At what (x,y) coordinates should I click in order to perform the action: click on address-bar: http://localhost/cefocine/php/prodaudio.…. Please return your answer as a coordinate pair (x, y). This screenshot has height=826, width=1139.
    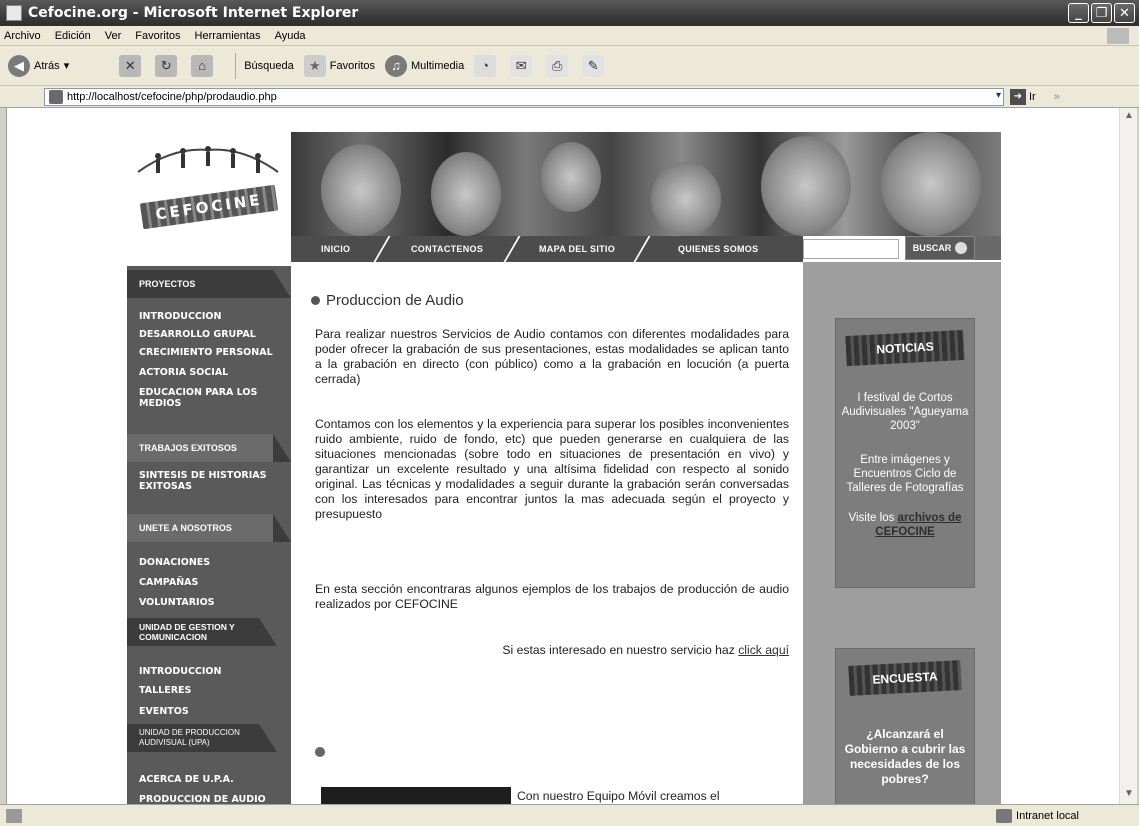
    Looking at the image, I should click on (569, 97).